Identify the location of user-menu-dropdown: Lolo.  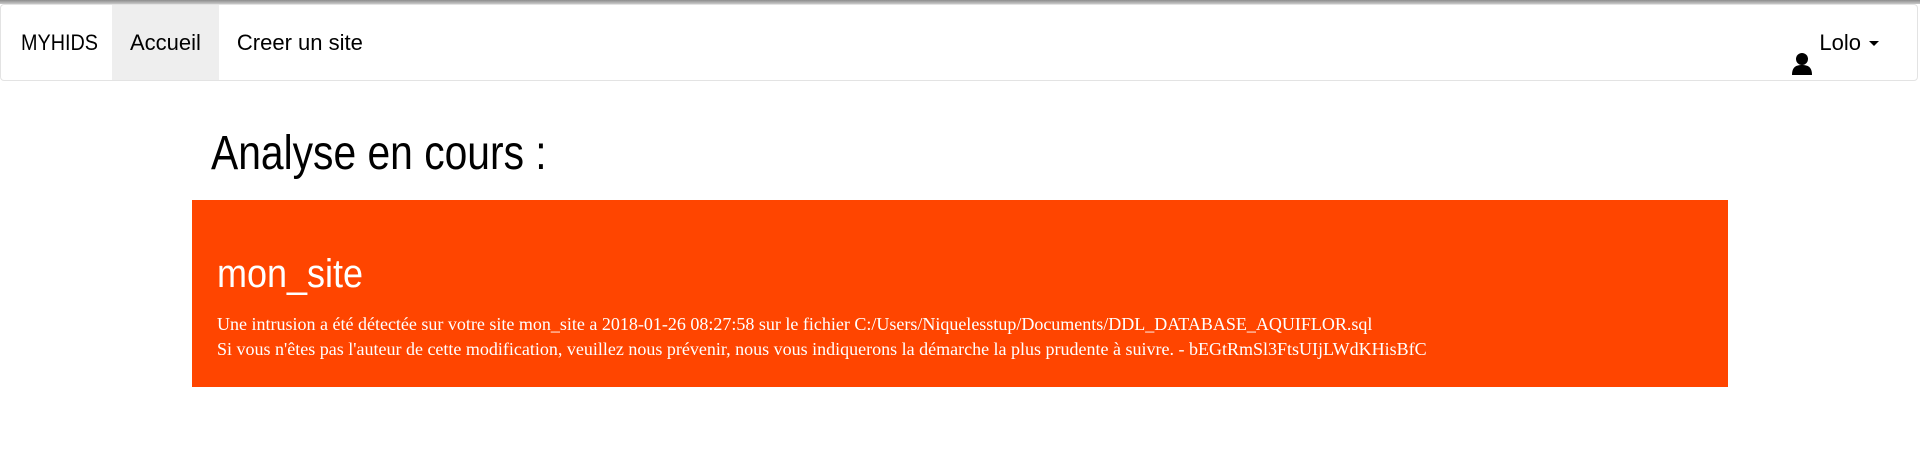
(1835, 42).